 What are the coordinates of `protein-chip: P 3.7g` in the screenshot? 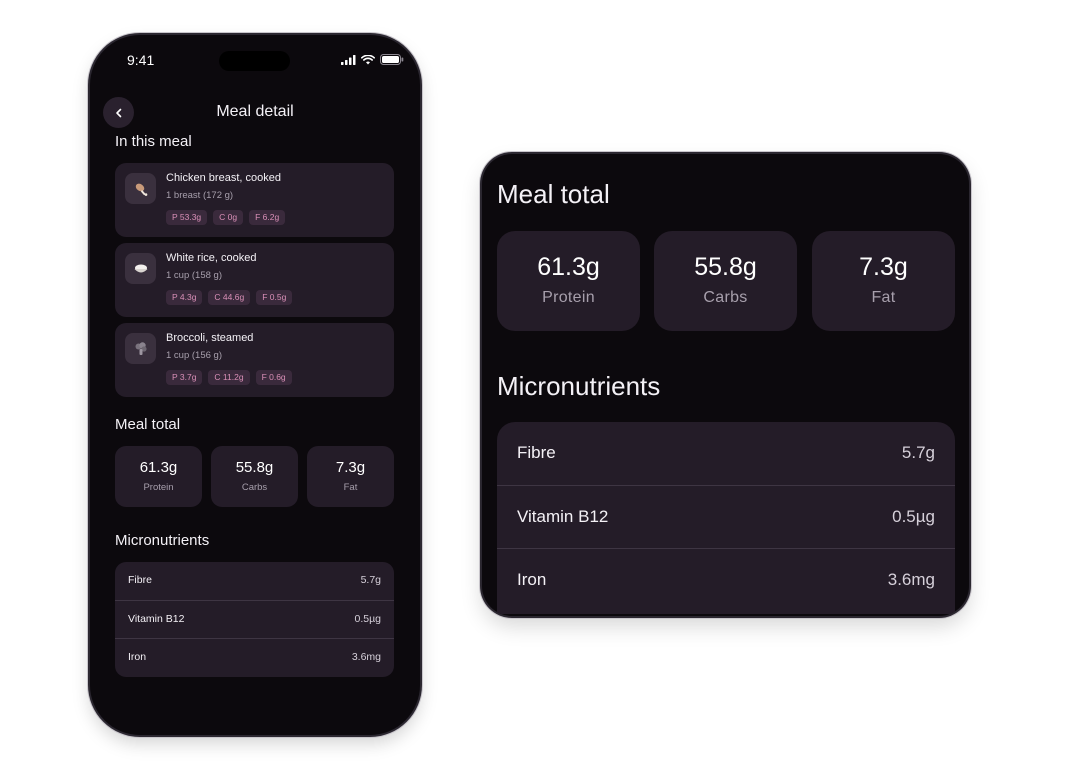 It's located at (184, 377).